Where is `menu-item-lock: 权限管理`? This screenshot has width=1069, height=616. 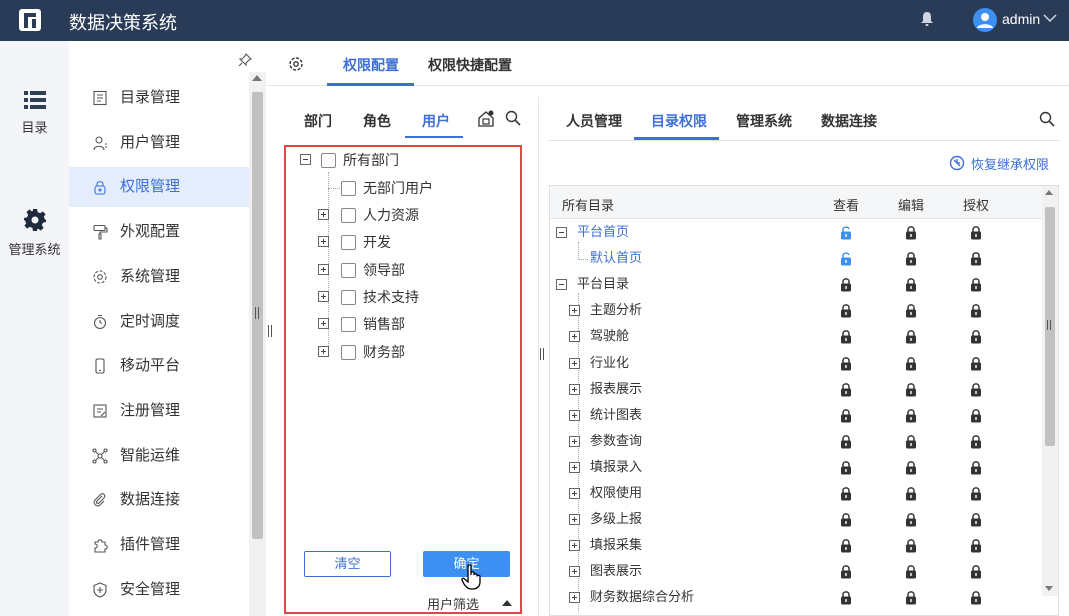
menu-item-lock: 权限管理 is located at coordinates (159, 187).